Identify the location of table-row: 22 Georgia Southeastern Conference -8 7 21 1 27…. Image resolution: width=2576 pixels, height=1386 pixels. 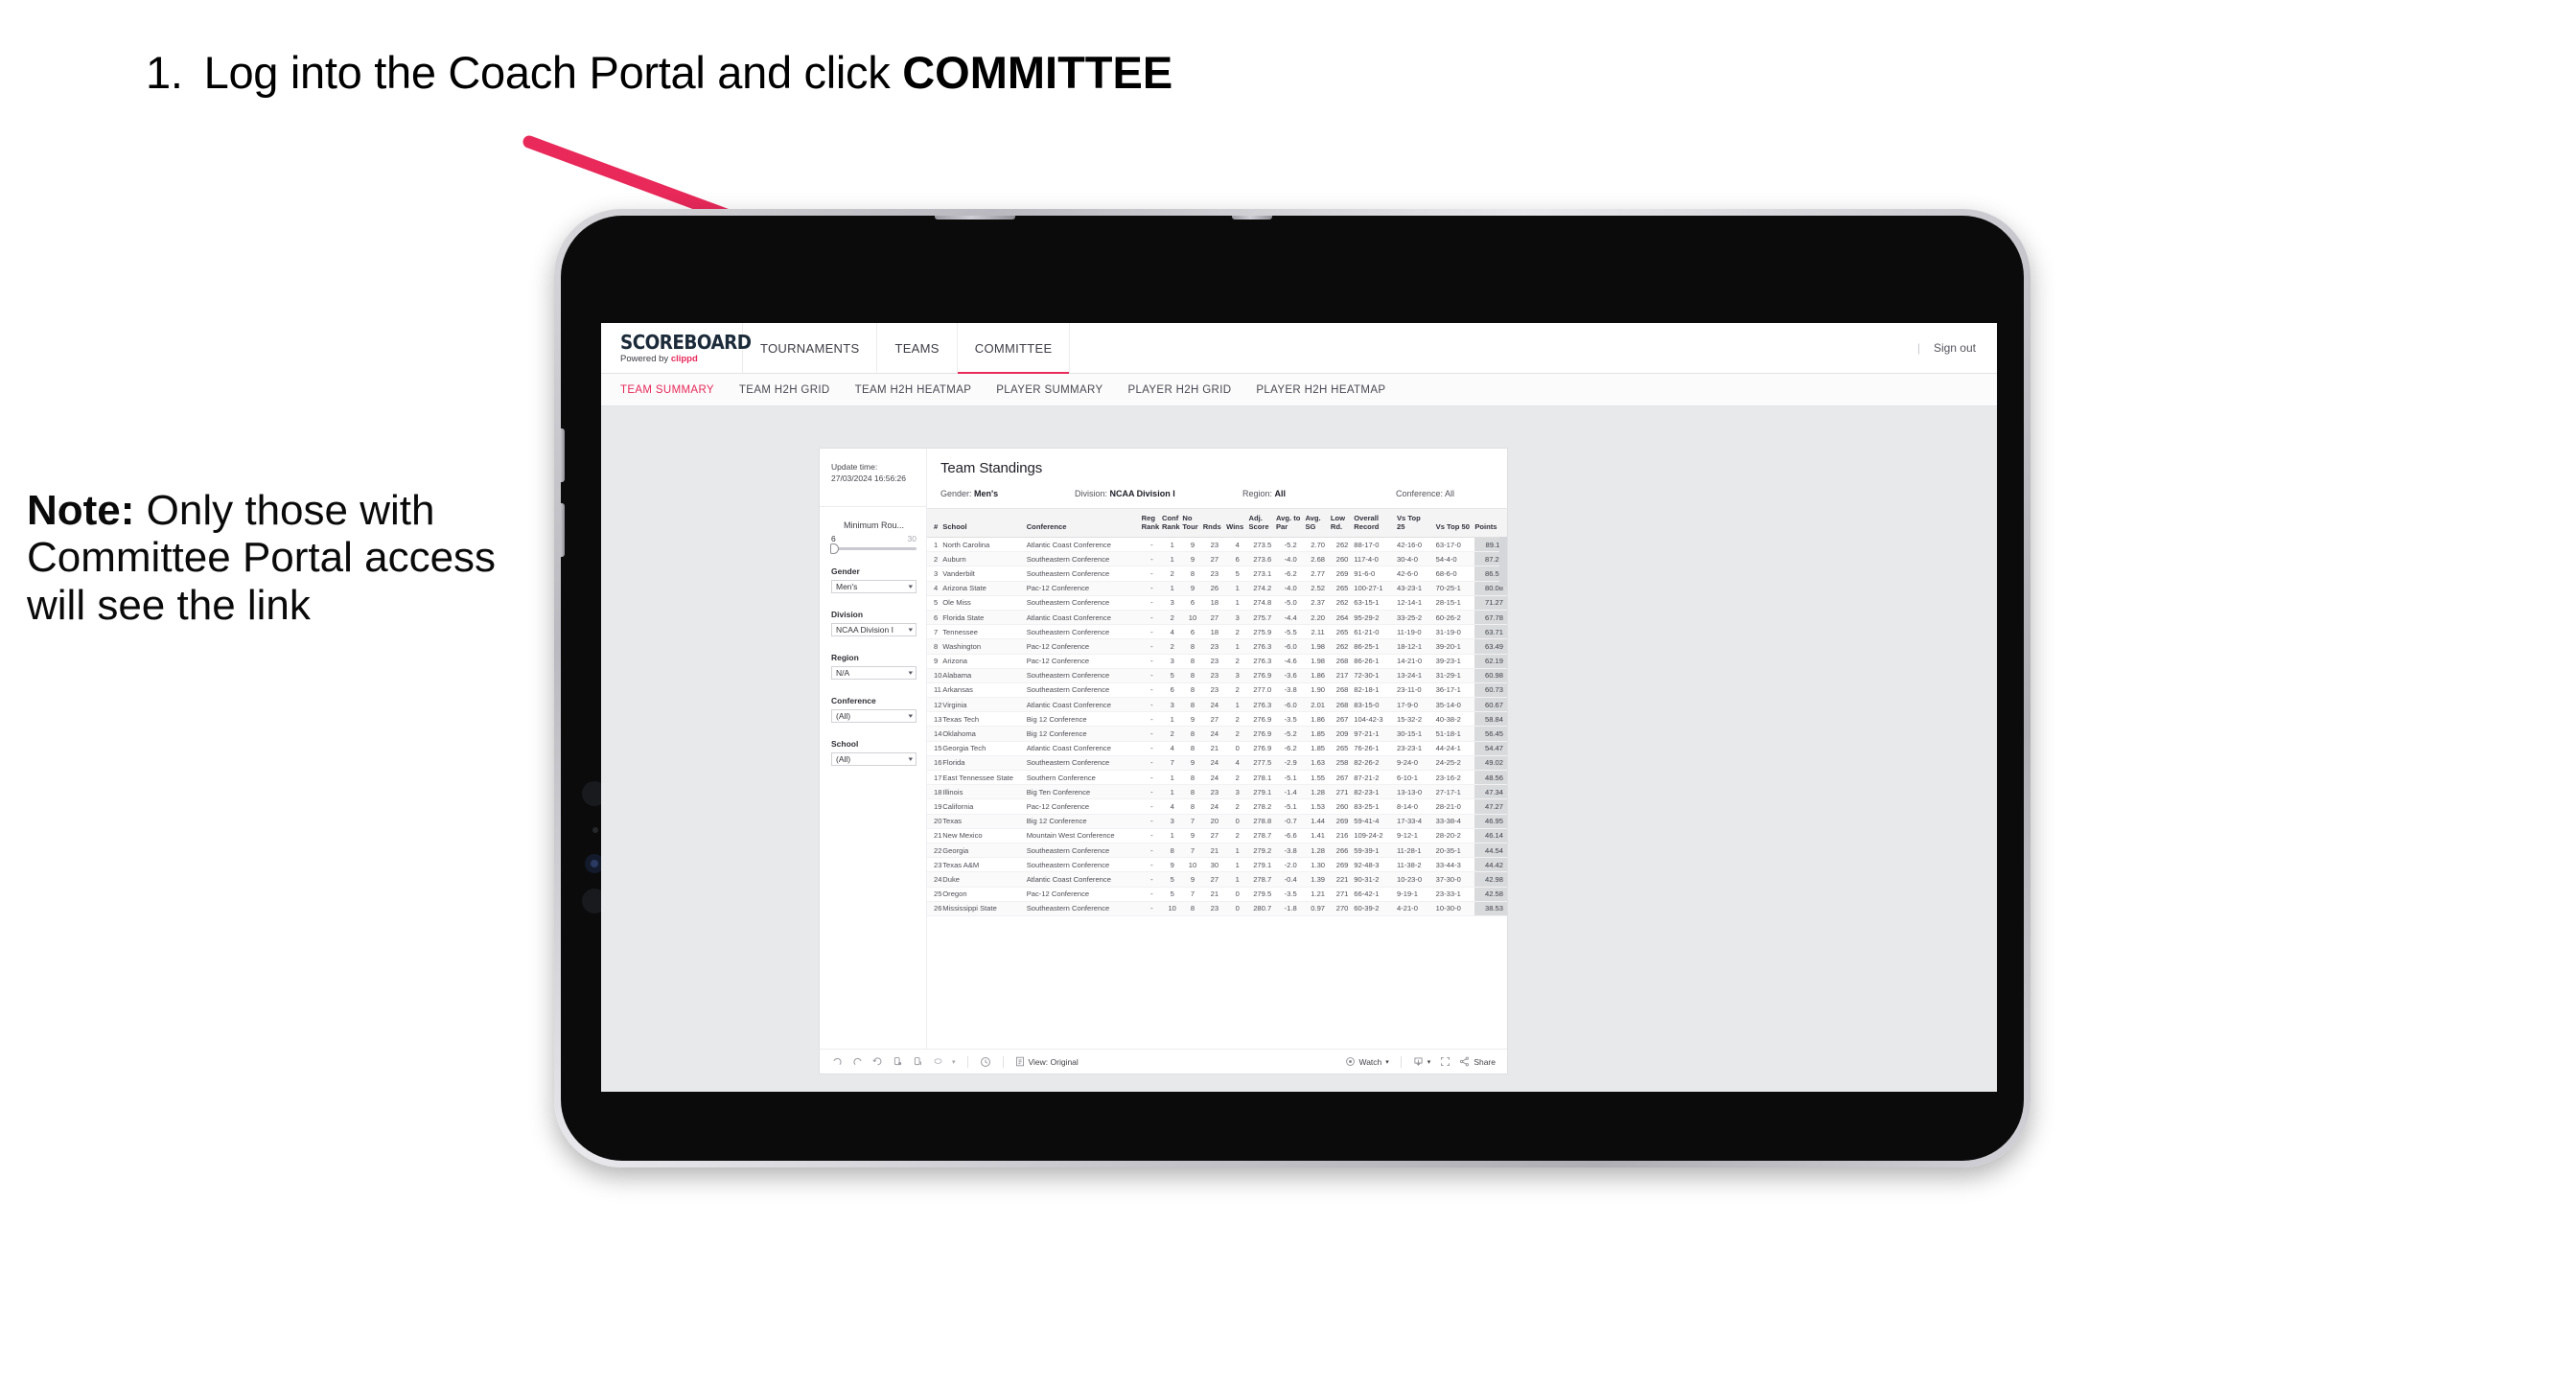
(1217, 851).